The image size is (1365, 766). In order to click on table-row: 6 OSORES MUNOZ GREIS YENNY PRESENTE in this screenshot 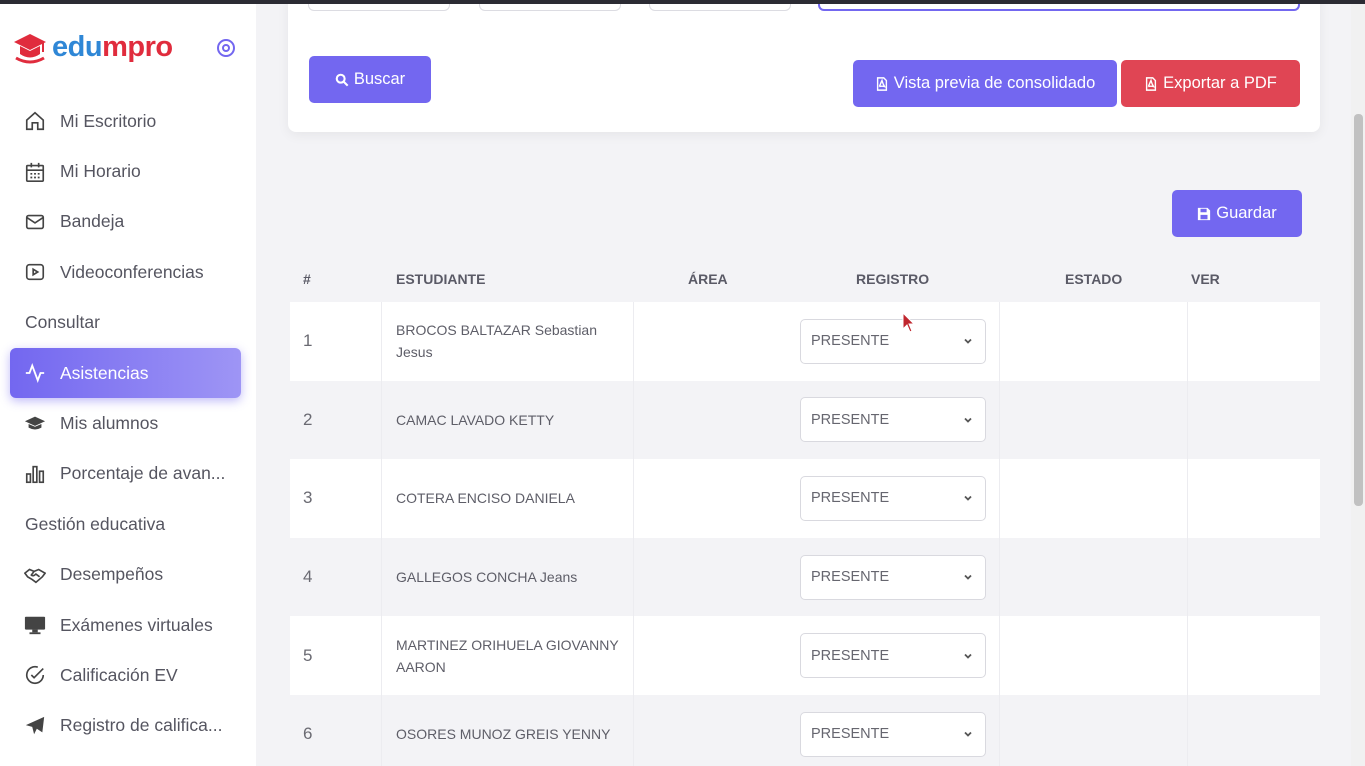, I will do `click(805, 730)`.